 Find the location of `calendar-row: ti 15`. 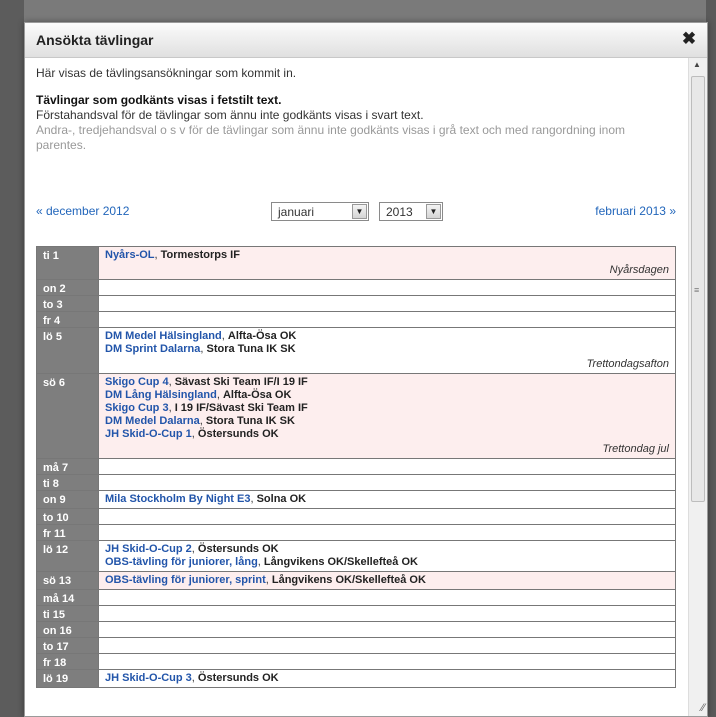

calendar-row: ti 15 is located at coordinates (356, 613).